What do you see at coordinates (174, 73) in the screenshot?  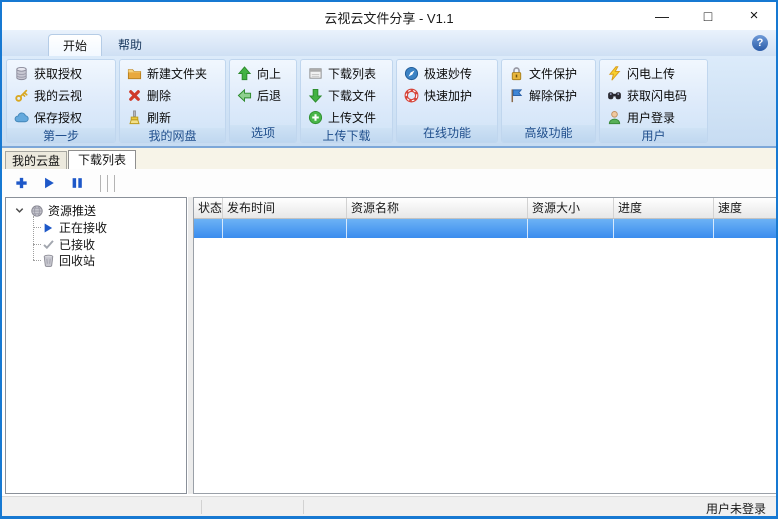 I see `new-folder-button: 新建文件夹` at bounding box center [174, 73].